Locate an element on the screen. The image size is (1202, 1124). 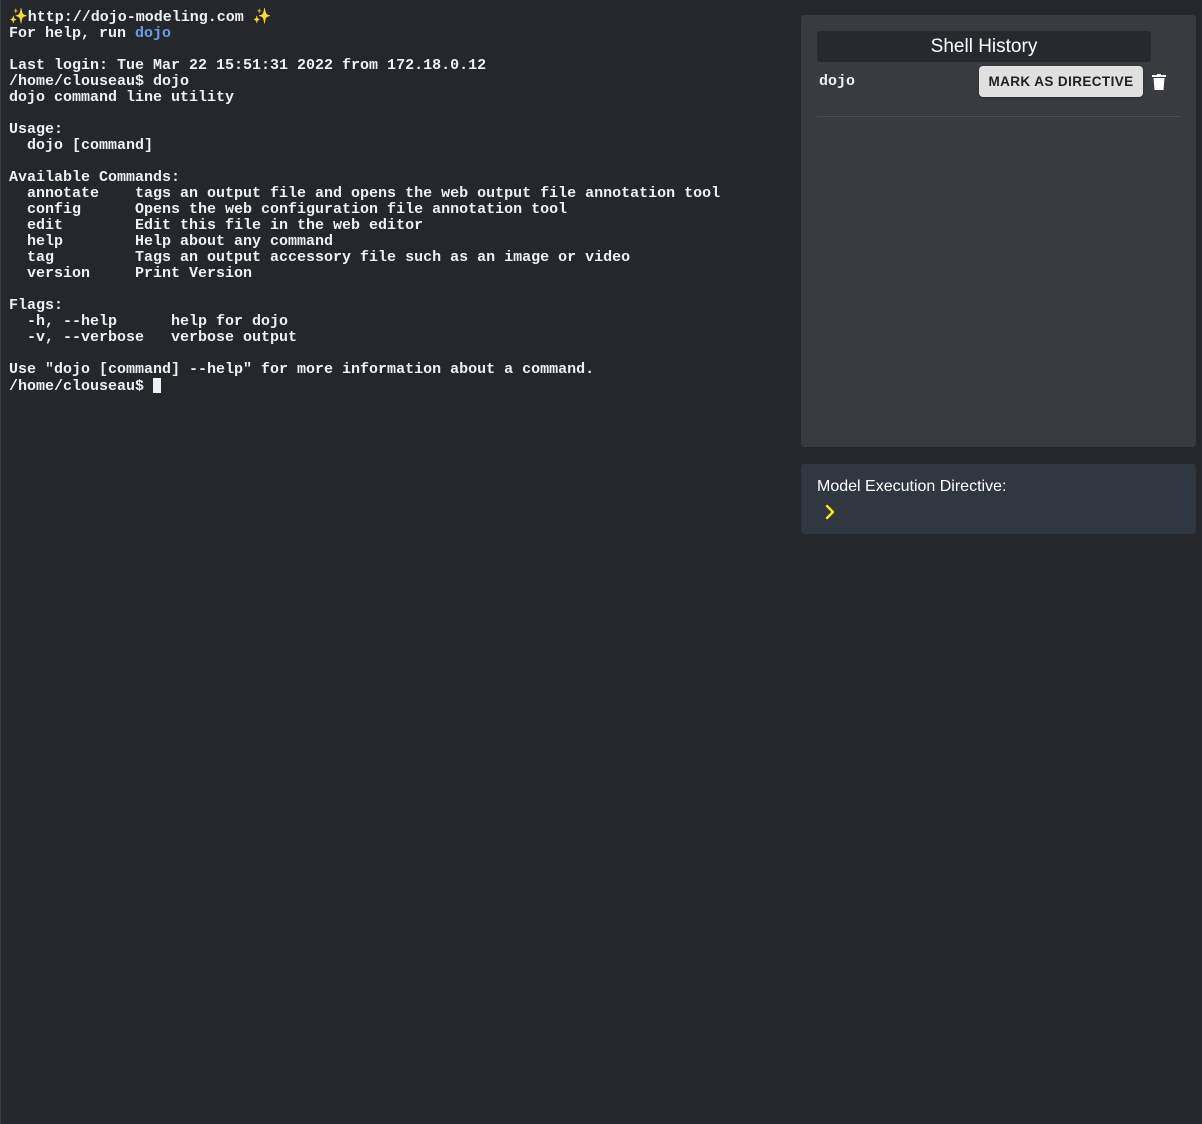
directive-label: Model Execution Directive: is located at coordinates (912, 486).